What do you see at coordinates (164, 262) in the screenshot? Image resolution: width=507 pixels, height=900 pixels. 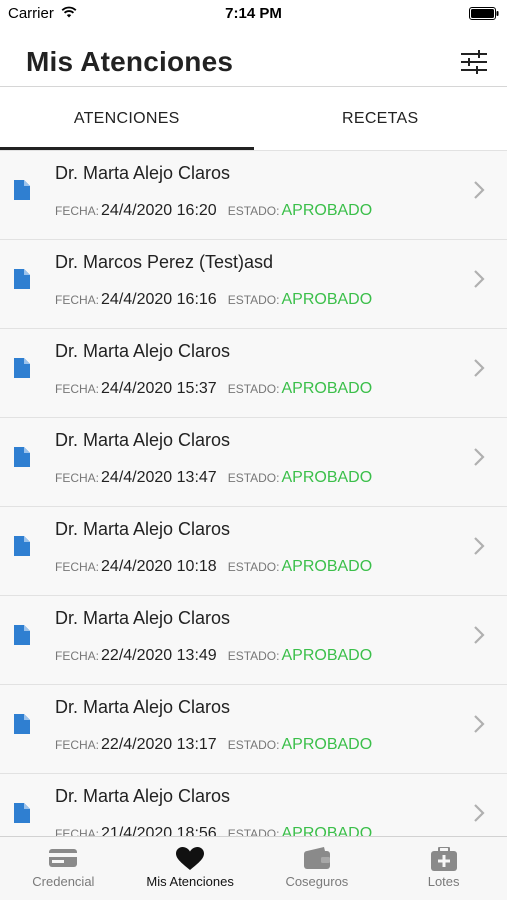 I see `doctor-name: Dr. Marcos Perez (Test)asd` at bounding box center [164, 262].